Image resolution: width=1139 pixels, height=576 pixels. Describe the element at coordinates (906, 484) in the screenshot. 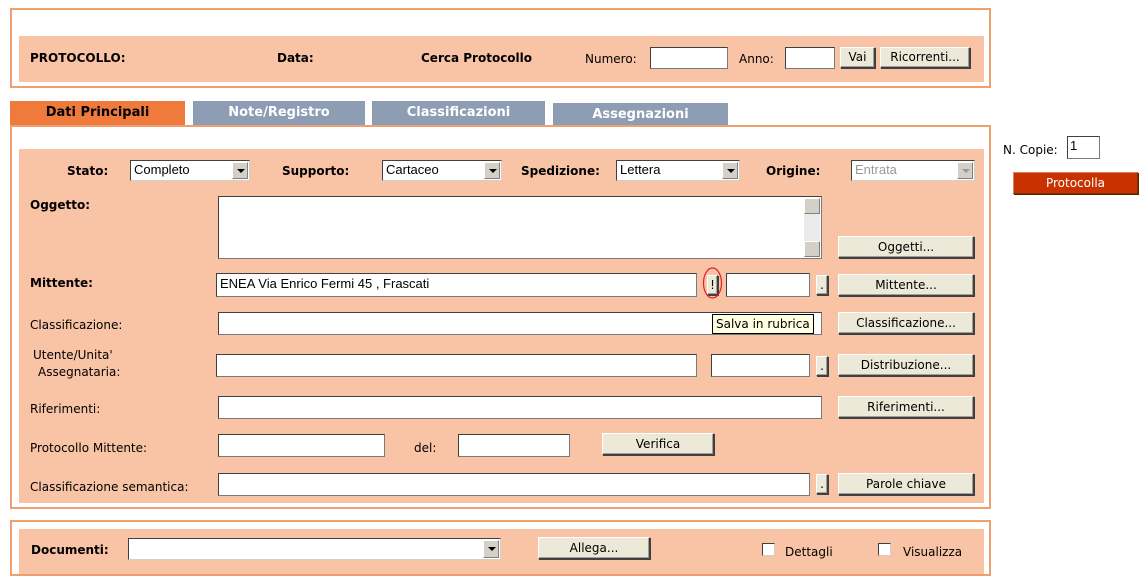

I see `parole-chiave-button: Parole chiave` at that location.